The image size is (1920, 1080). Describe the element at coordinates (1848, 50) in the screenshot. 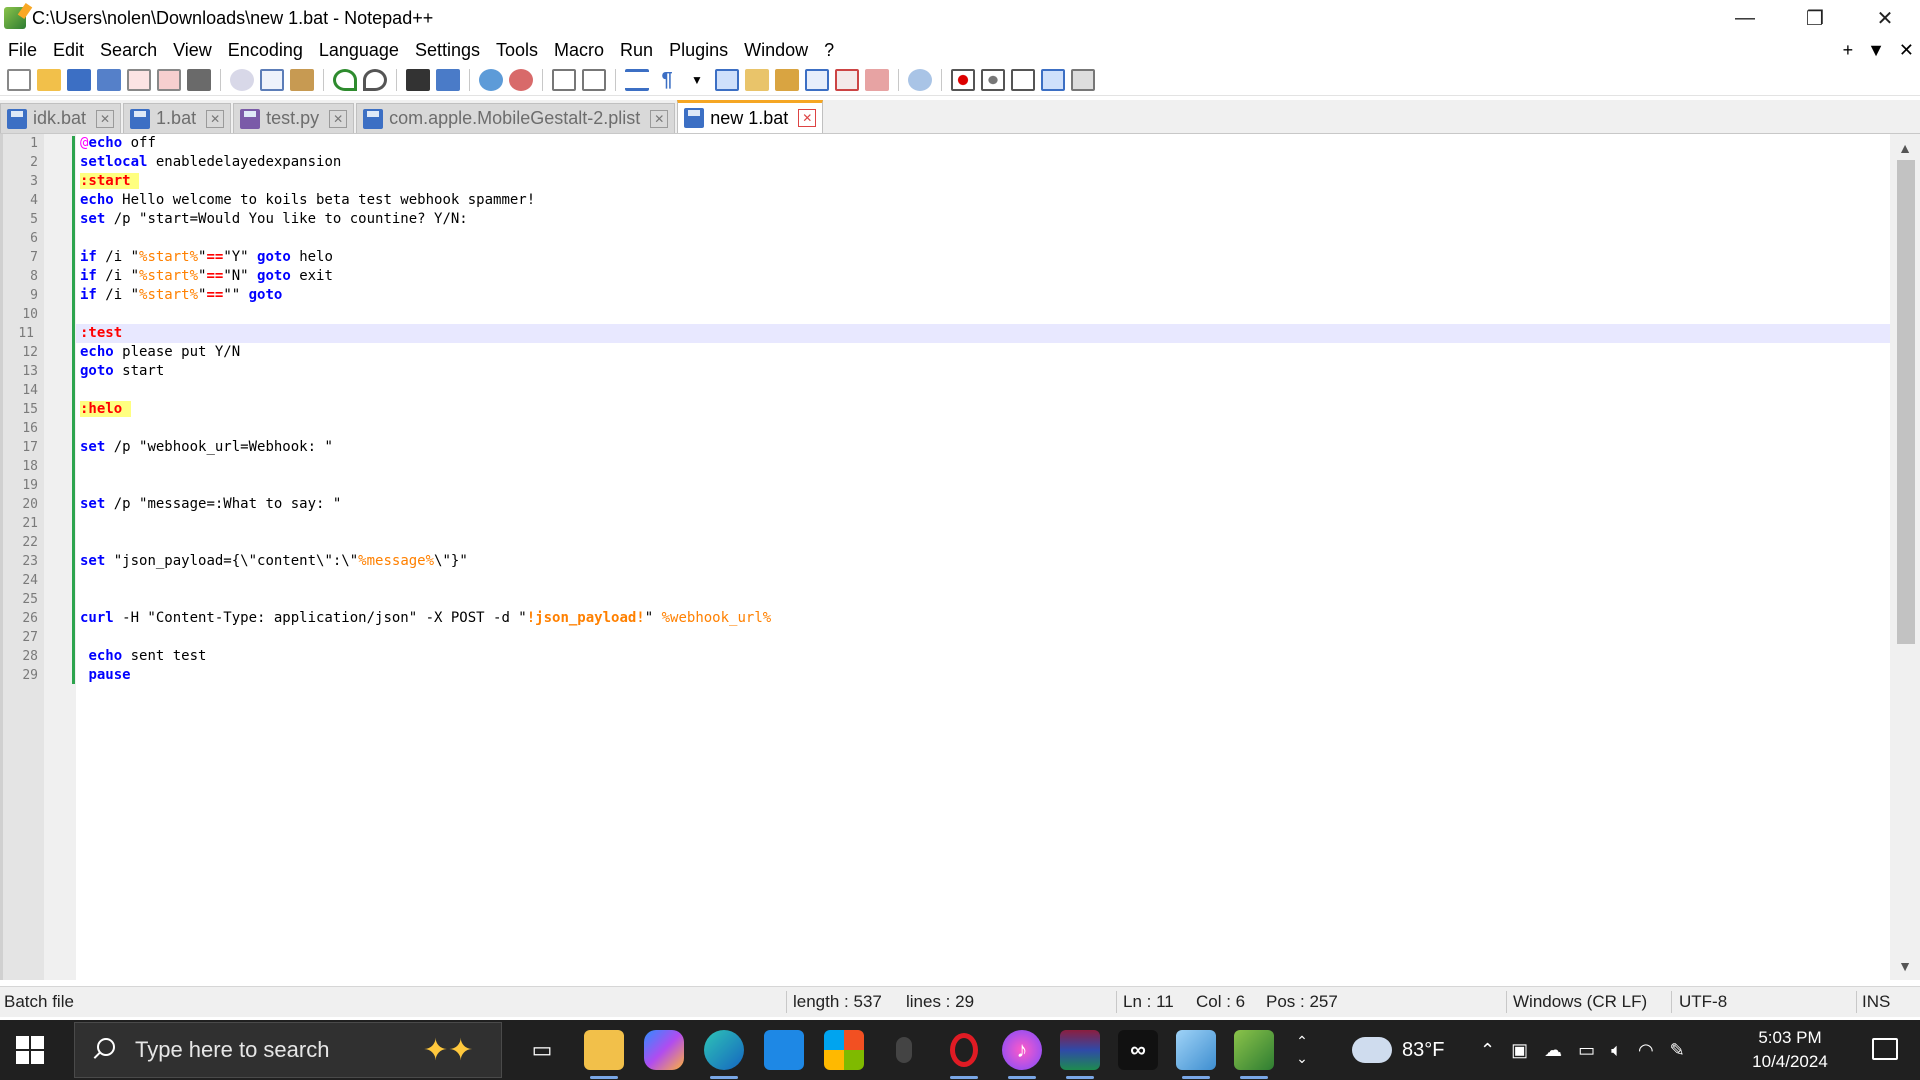

I see `new-tab-icon: +` at that location.